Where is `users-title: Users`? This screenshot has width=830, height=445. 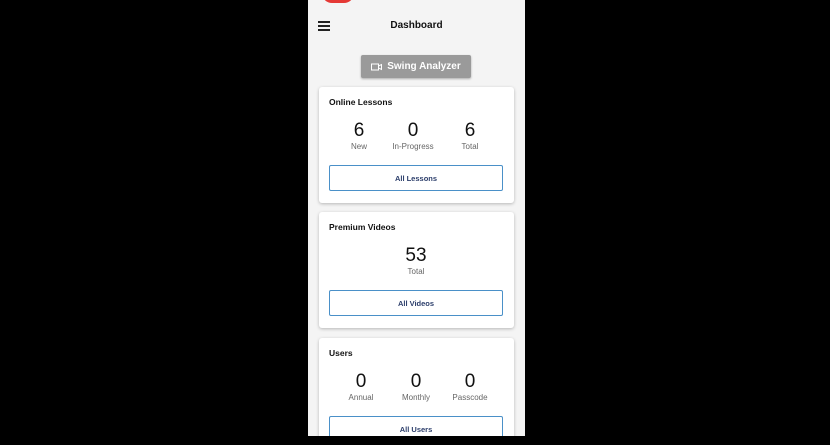
users-title: Users is located at coordinates (341, 353).